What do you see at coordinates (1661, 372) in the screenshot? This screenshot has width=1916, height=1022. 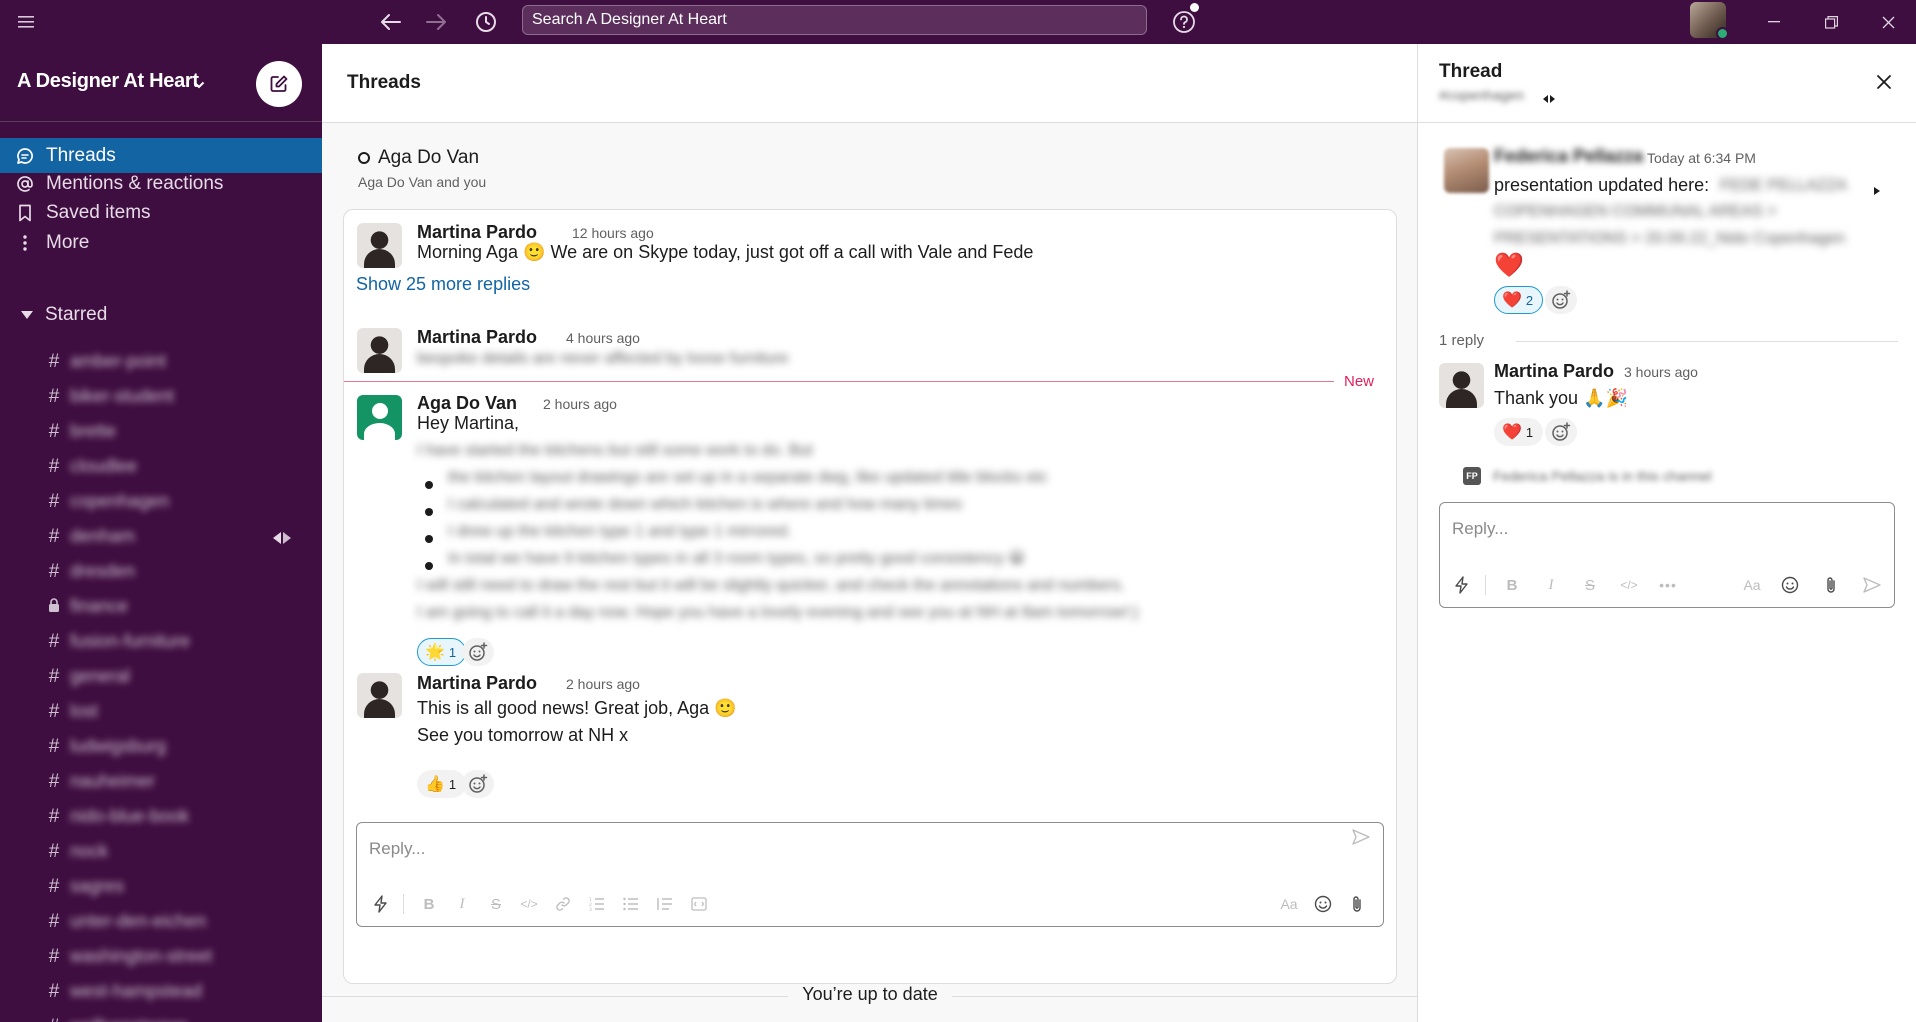 I see `message-timestamp: 3 hours ago` at bounding box center [1661, 372].